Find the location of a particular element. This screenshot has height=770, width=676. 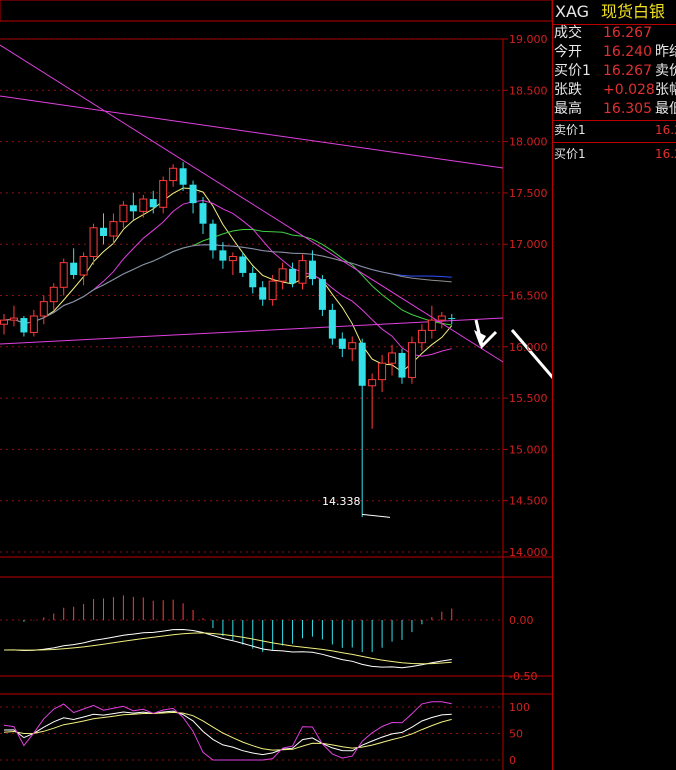

price-tick-label: 19.000 is located at coordinates (528, 39).